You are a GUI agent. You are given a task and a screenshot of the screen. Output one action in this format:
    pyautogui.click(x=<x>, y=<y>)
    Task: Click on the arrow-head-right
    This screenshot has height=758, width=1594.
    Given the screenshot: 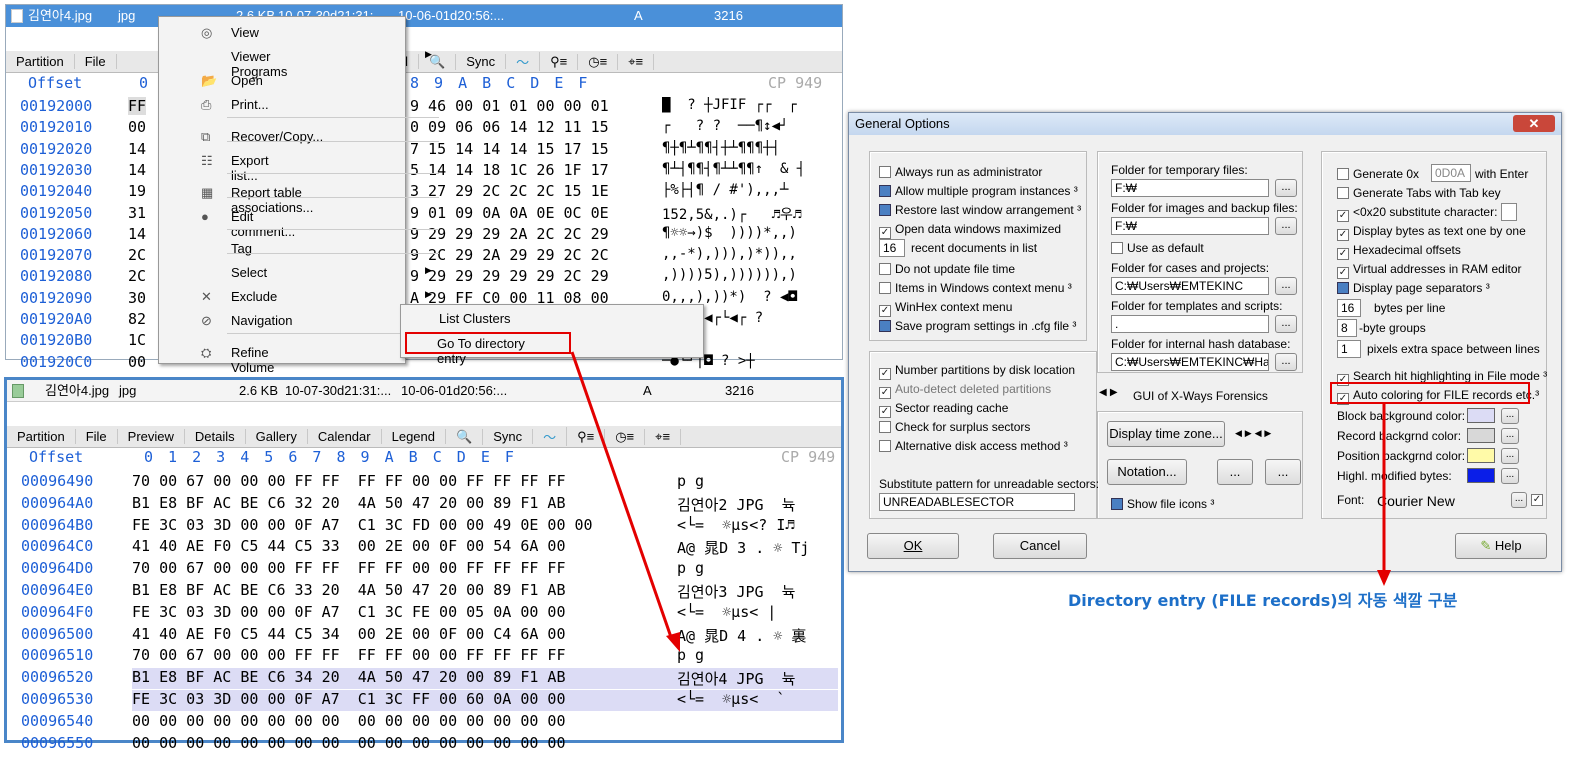 What is the action you would take?
    pyautogui.click(x=1384, y=578)
    